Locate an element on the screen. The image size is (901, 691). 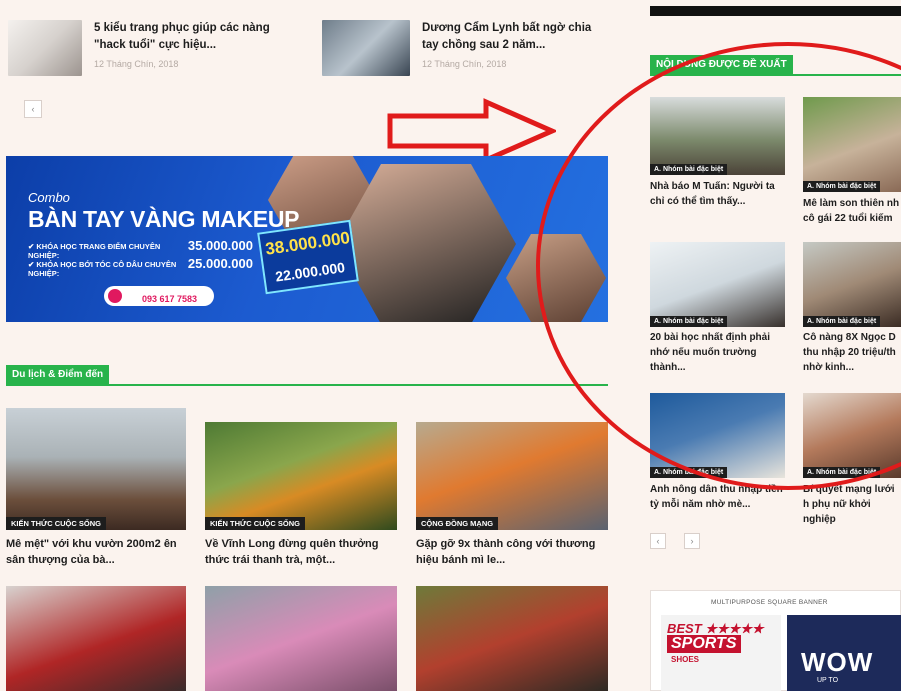
course-label: ✔ KHÓA HỌC BỚI TÓC CÔ DÂU CHUYÊN NGHIỆP: is located at coordinates (102, 269).